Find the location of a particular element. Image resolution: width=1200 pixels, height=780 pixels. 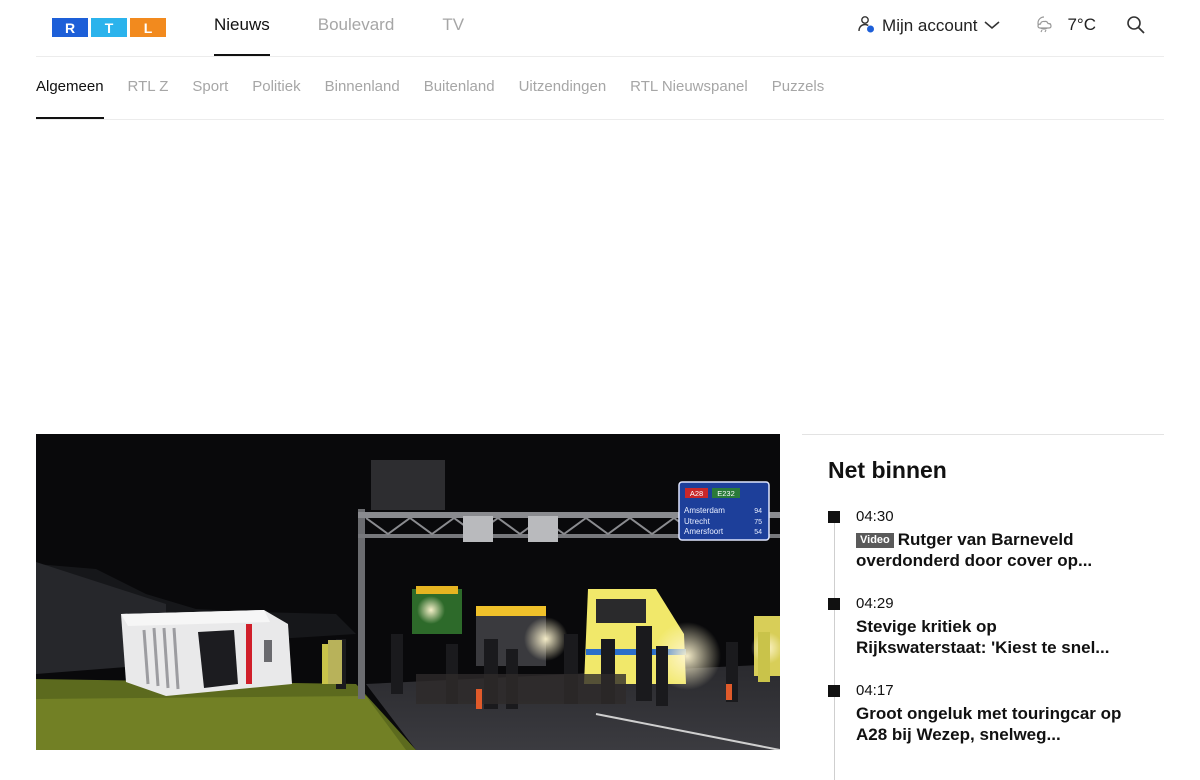

header-tools: Mijn account 7°C is located at coordinates (1010, 28).